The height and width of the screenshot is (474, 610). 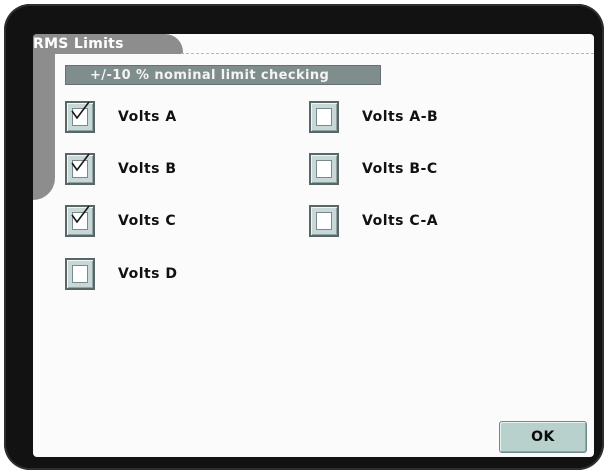 I want to click on volts-c-checkbox, so click(x=80, y=221).